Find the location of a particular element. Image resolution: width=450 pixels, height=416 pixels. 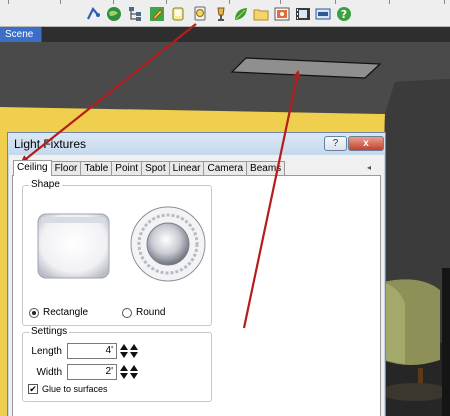

width-spinners is located at coordinates (128, 372).